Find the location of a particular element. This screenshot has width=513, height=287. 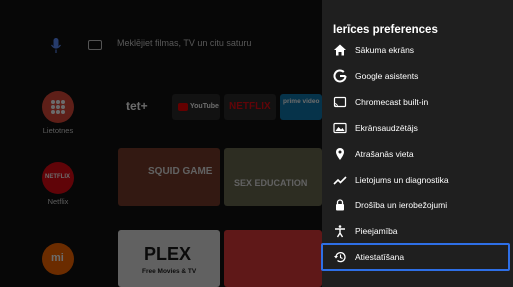

menu-item-home-screen: Sākuma ekrāns is located at coordinates (417, 50).